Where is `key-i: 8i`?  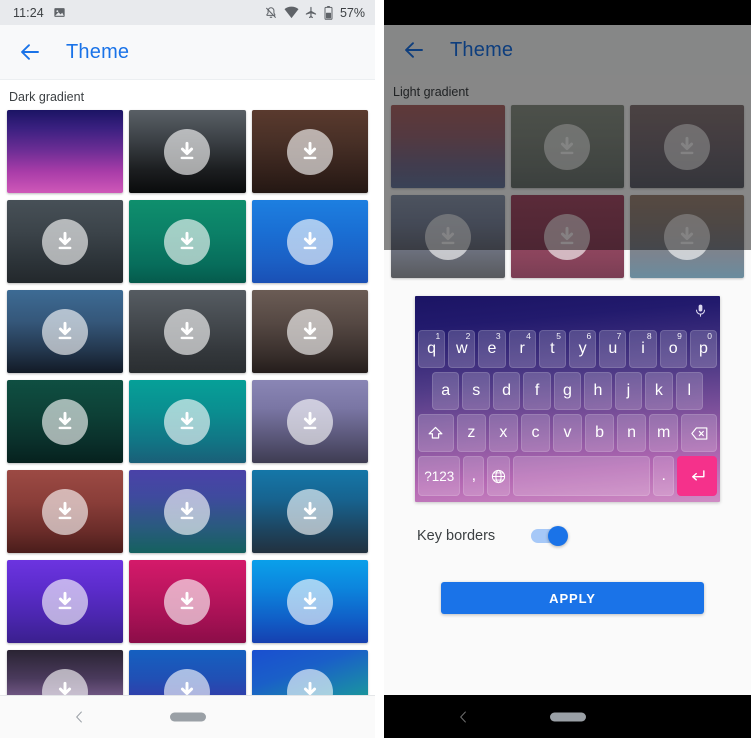
key-i: 8i is located at coordinates (643, 349).